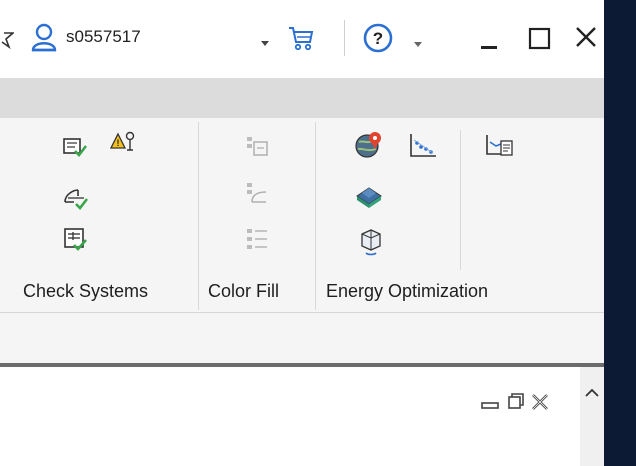 The width and height of the screenshot is (636, 466). I want to click on help-icon: ?, so click(378, 38).